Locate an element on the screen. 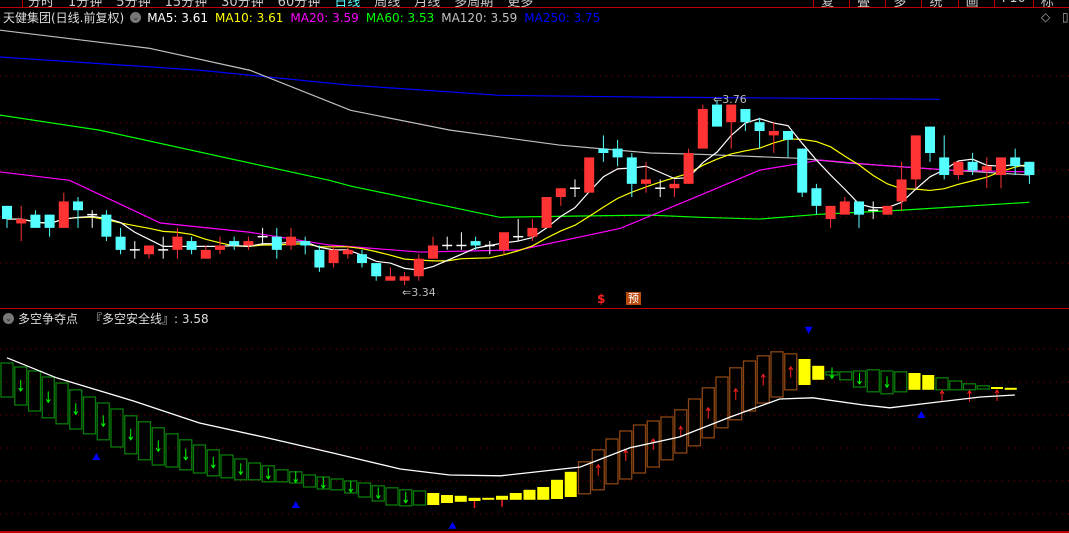 The image size is (1069, 533). low-price-label: 3.34 is located at coordinates (423, 292).